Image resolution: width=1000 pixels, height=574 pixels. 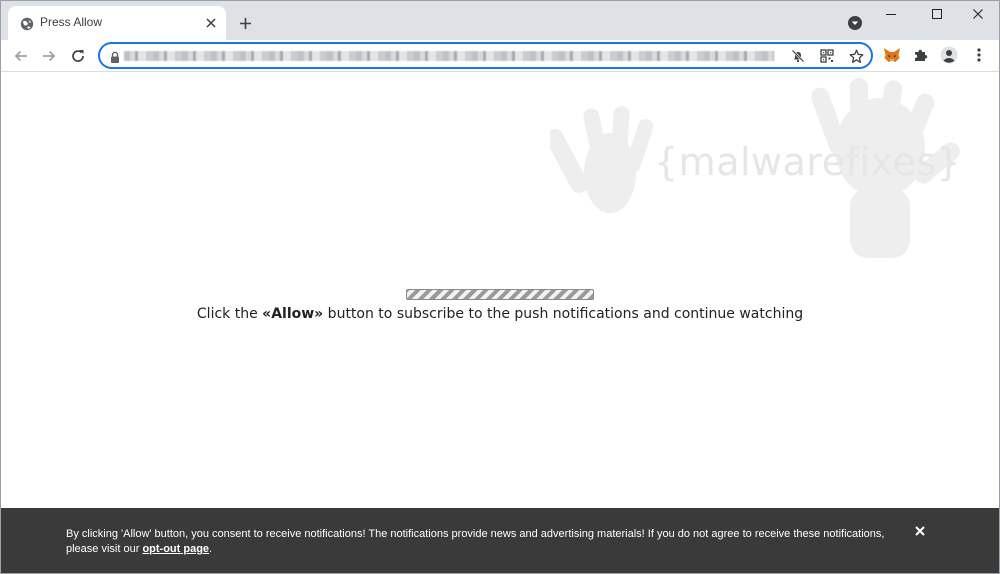 What do you see at coordinates (78, 56) in the screenshot?
I see `reload-icon` at bounding box center [78, 56].